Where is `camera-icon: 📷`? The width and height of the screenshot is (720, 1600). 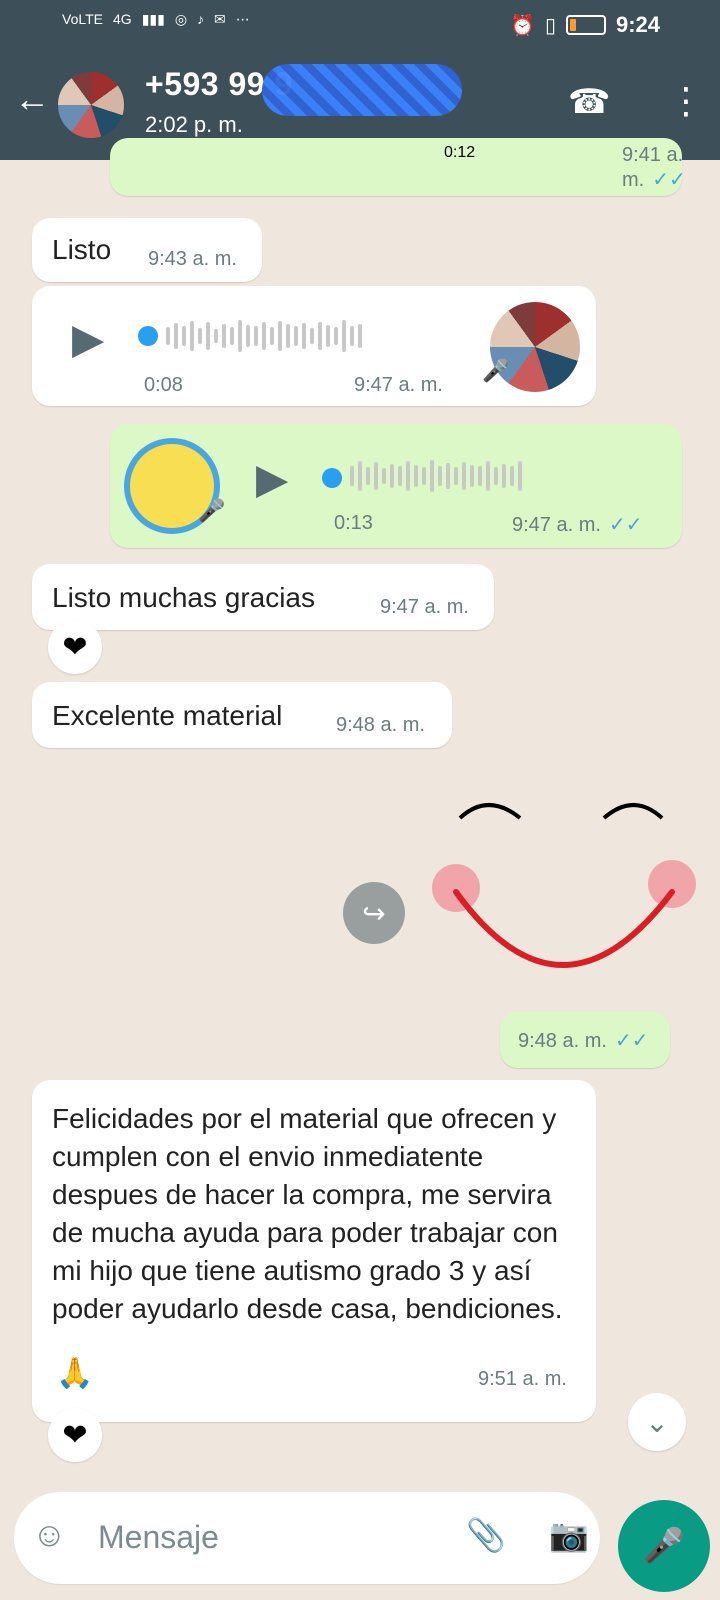
camera-icon: 📷 is located at coordinates (569, 1535).